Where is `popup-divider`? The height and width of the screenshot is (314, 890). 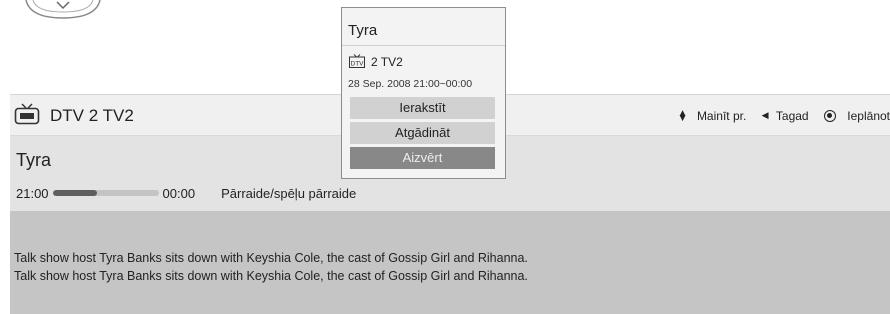
popup-divider is located at coordinates (423, 45).